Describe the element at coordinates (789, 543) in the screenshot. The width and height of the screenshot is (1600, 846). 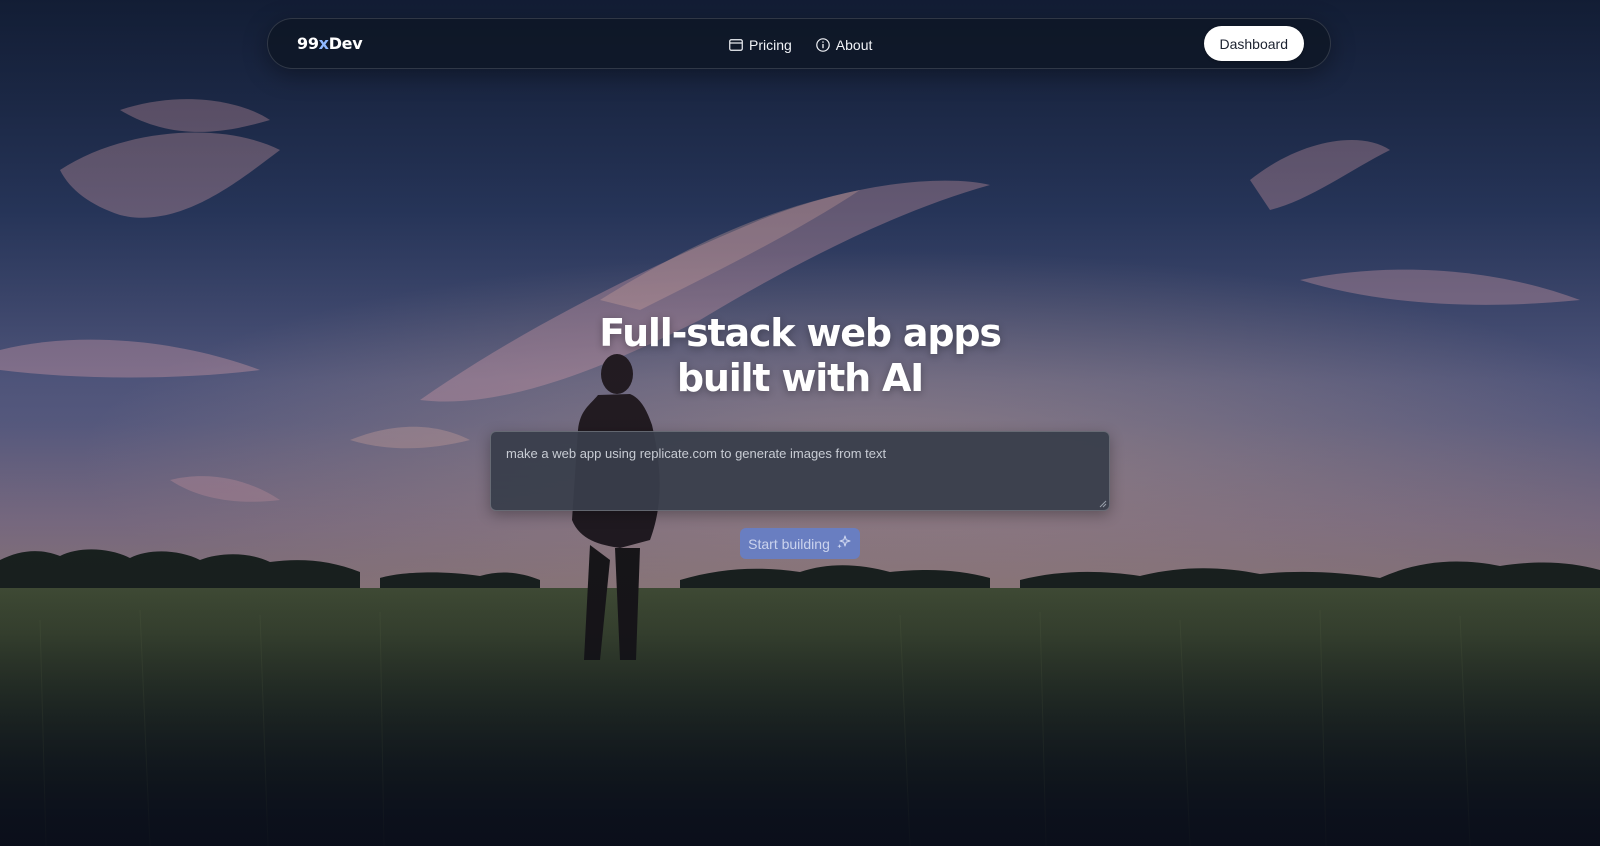
I see `start-building-label: Start building` at that location.